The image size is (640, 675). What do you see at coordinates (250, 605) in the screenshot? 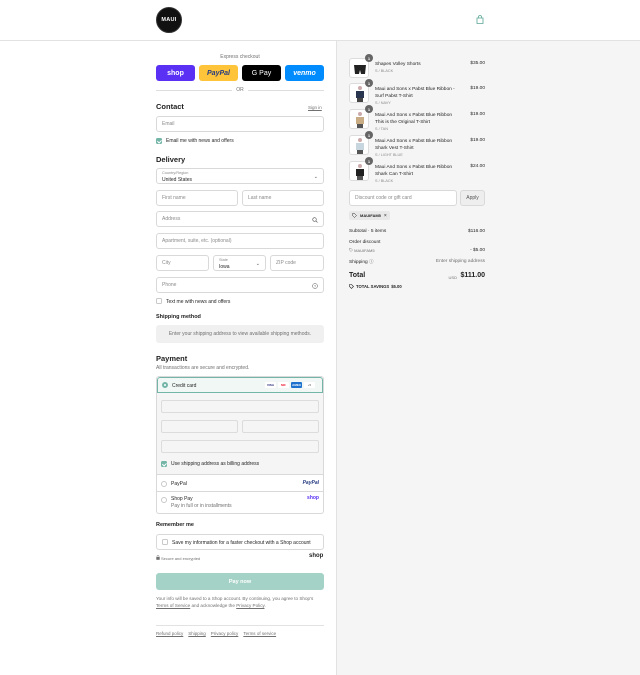
I see `privacy-link: Privacy Policy` at bounding box center [250, 605].